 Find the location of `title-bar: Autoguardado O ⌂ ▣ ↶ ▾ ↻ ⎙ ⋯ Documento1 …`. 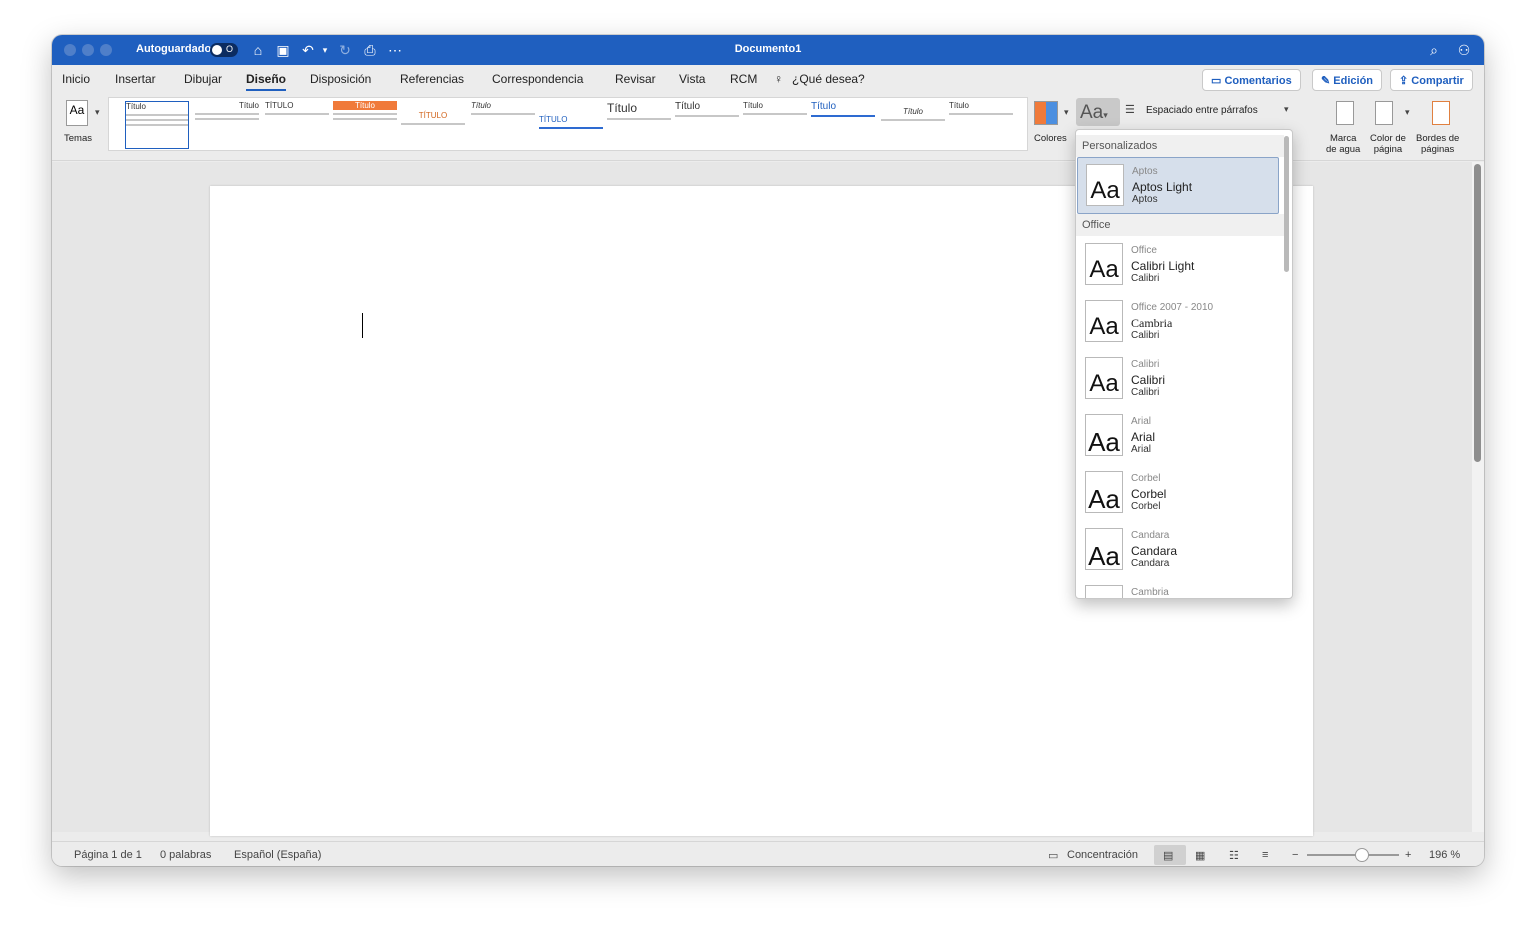

title-bar: Autoguardado O ⌂ ▣ ↶ ▾ ↻ ⎙ ⋯ Documento1 … is located at coordinates (768, 50).